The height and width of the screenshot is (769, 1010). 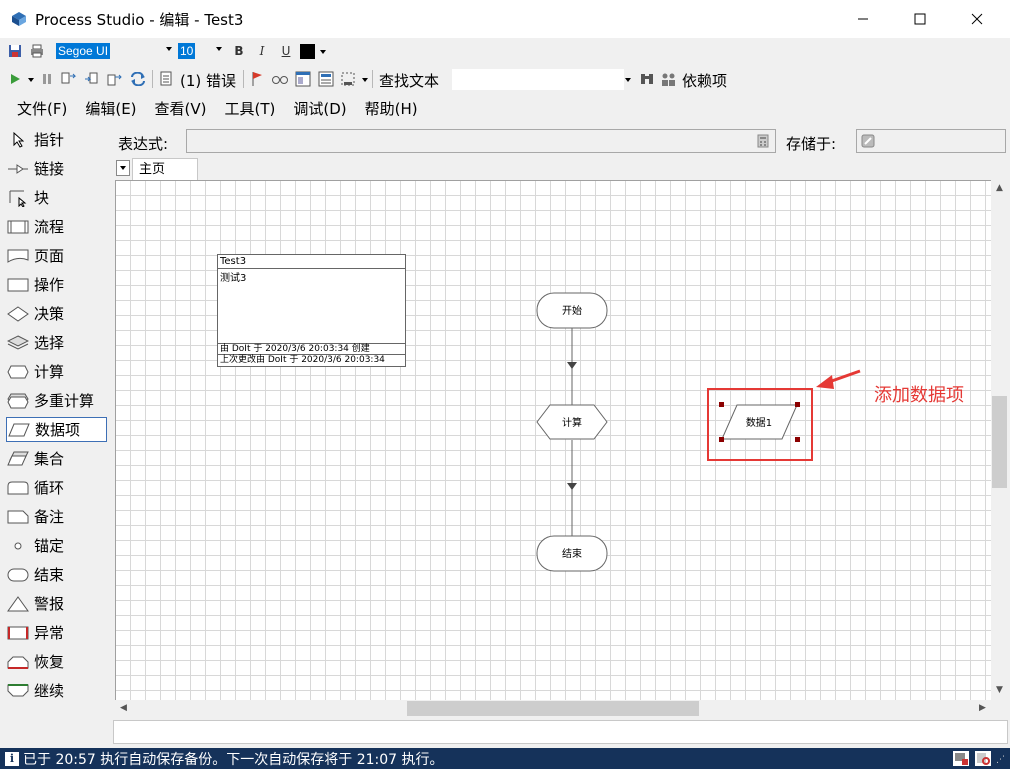 I want to click on breakpoint-button, so click(x=257, y=79).